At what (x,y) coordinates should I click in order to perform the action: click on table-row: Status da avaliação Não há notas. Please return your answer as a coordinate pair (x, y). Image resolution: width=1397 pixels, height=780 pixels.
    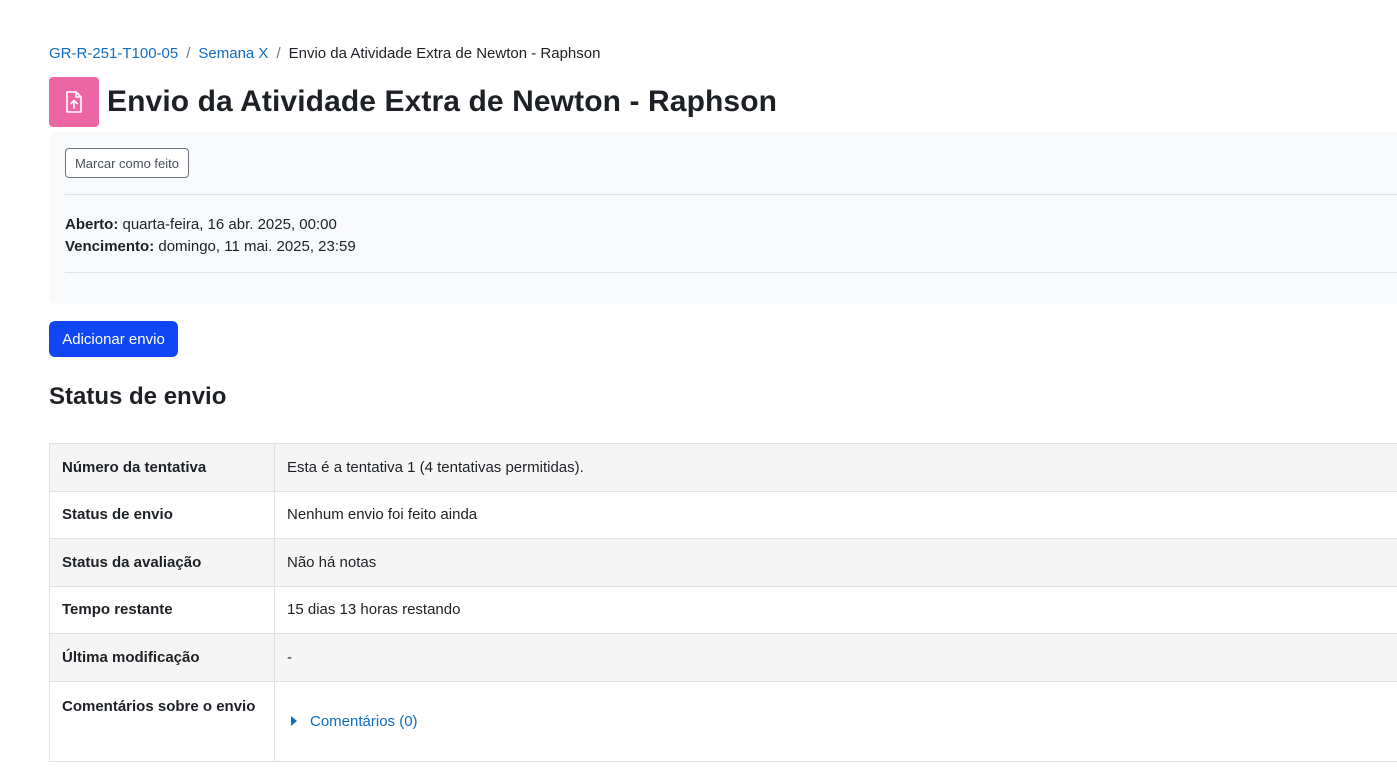
    Looking at the image, I should click on (723, 562).